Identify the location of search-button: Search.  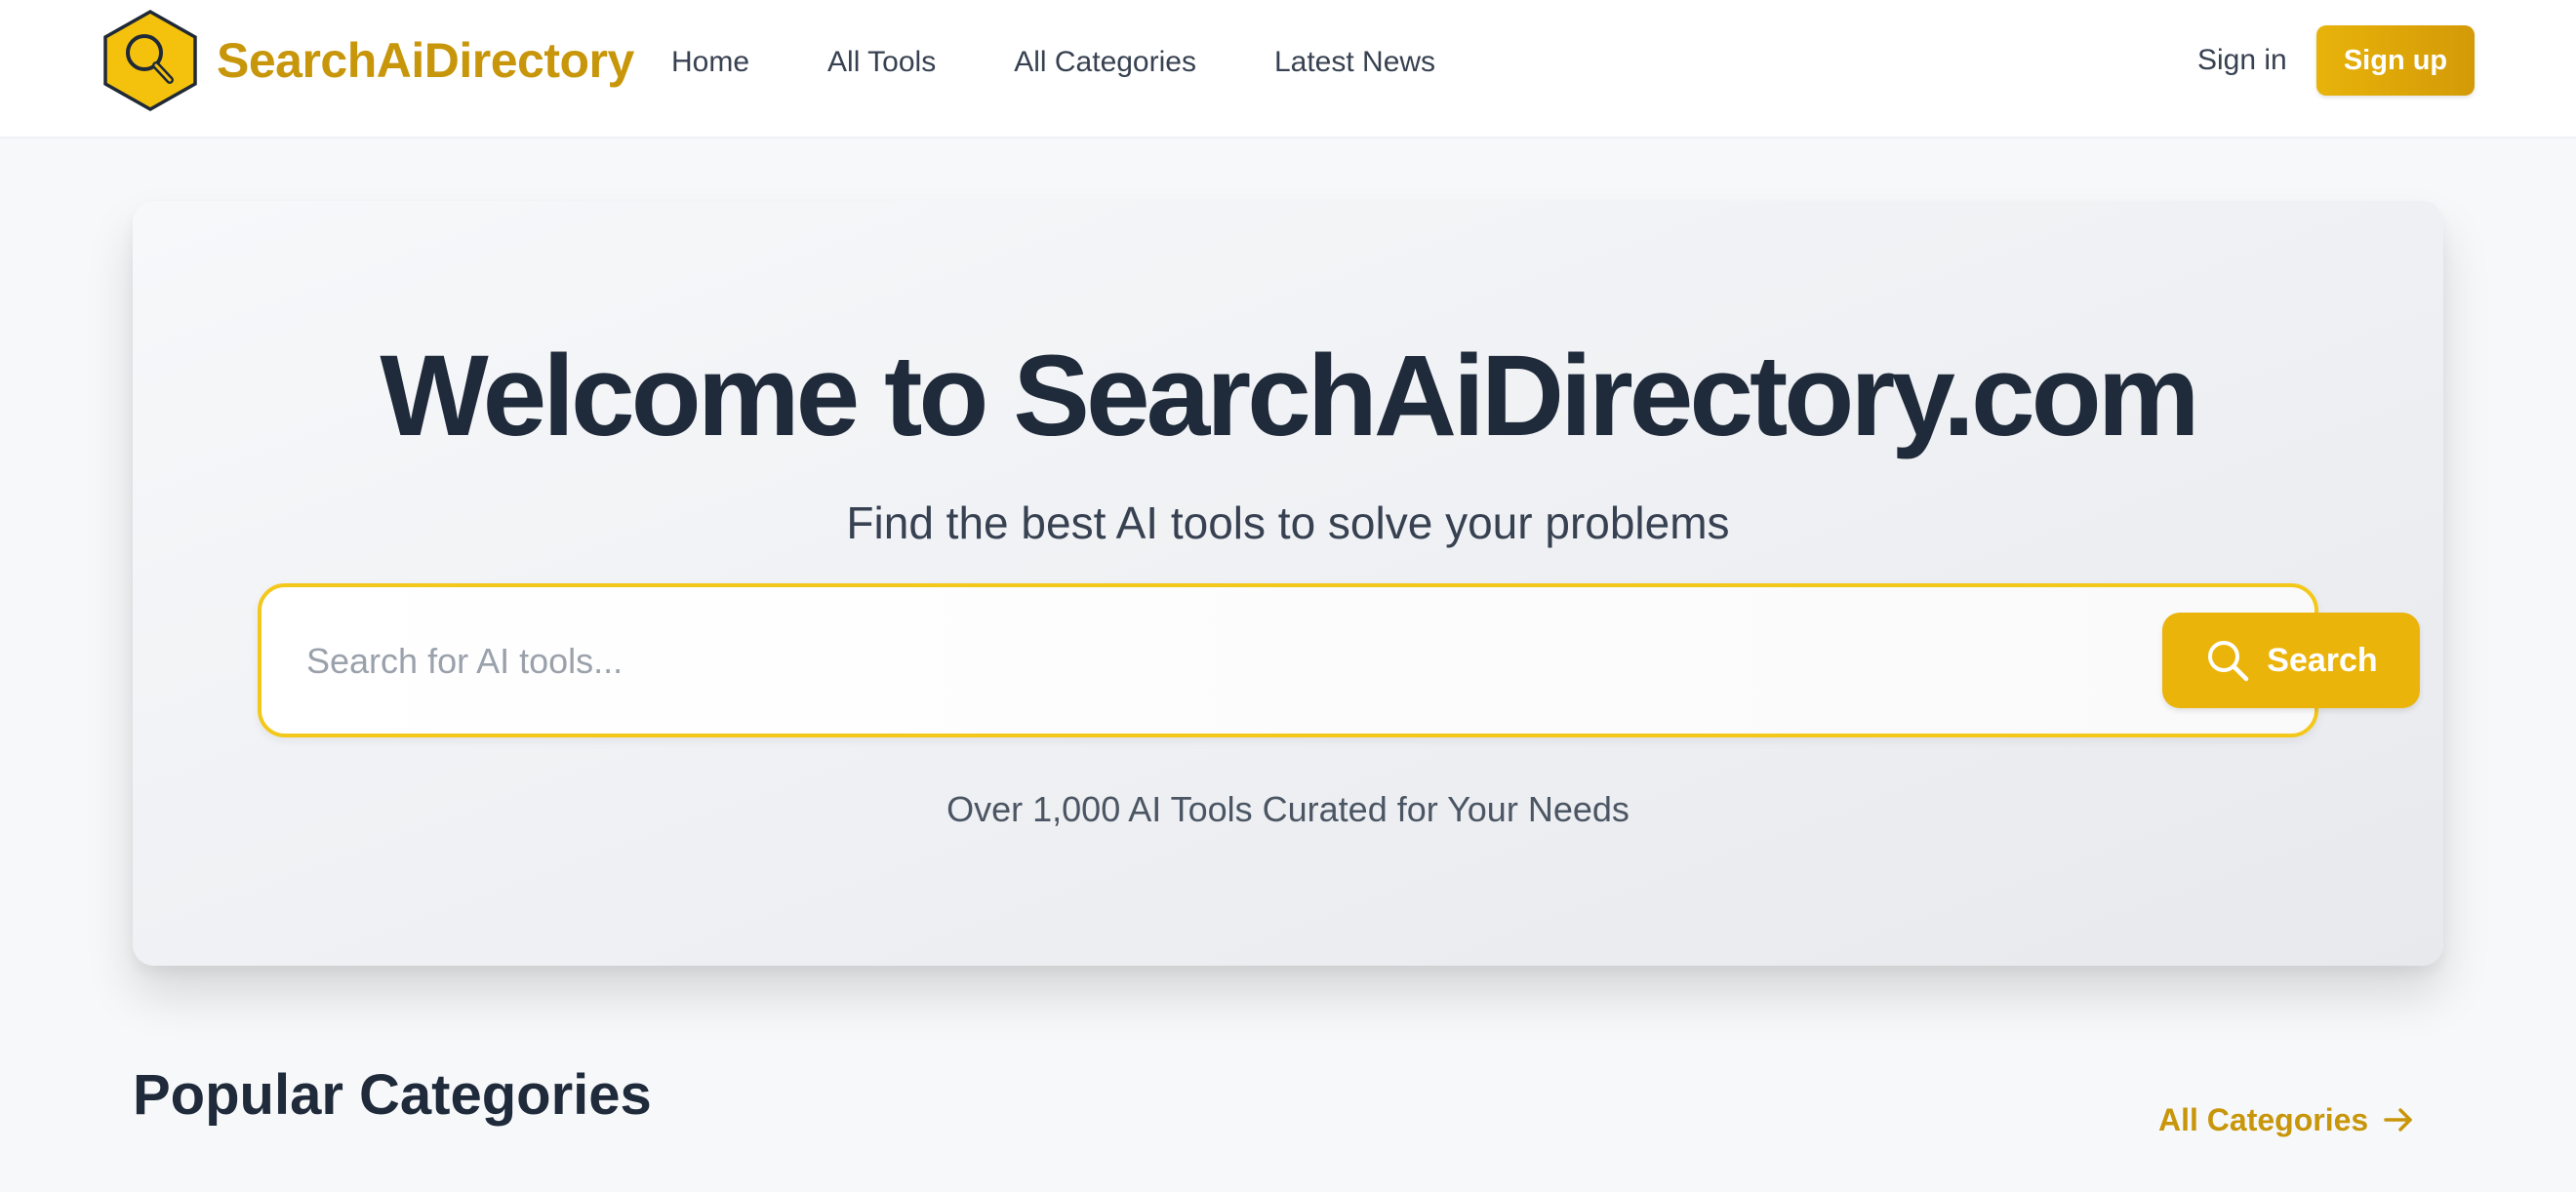
(2291, 660).